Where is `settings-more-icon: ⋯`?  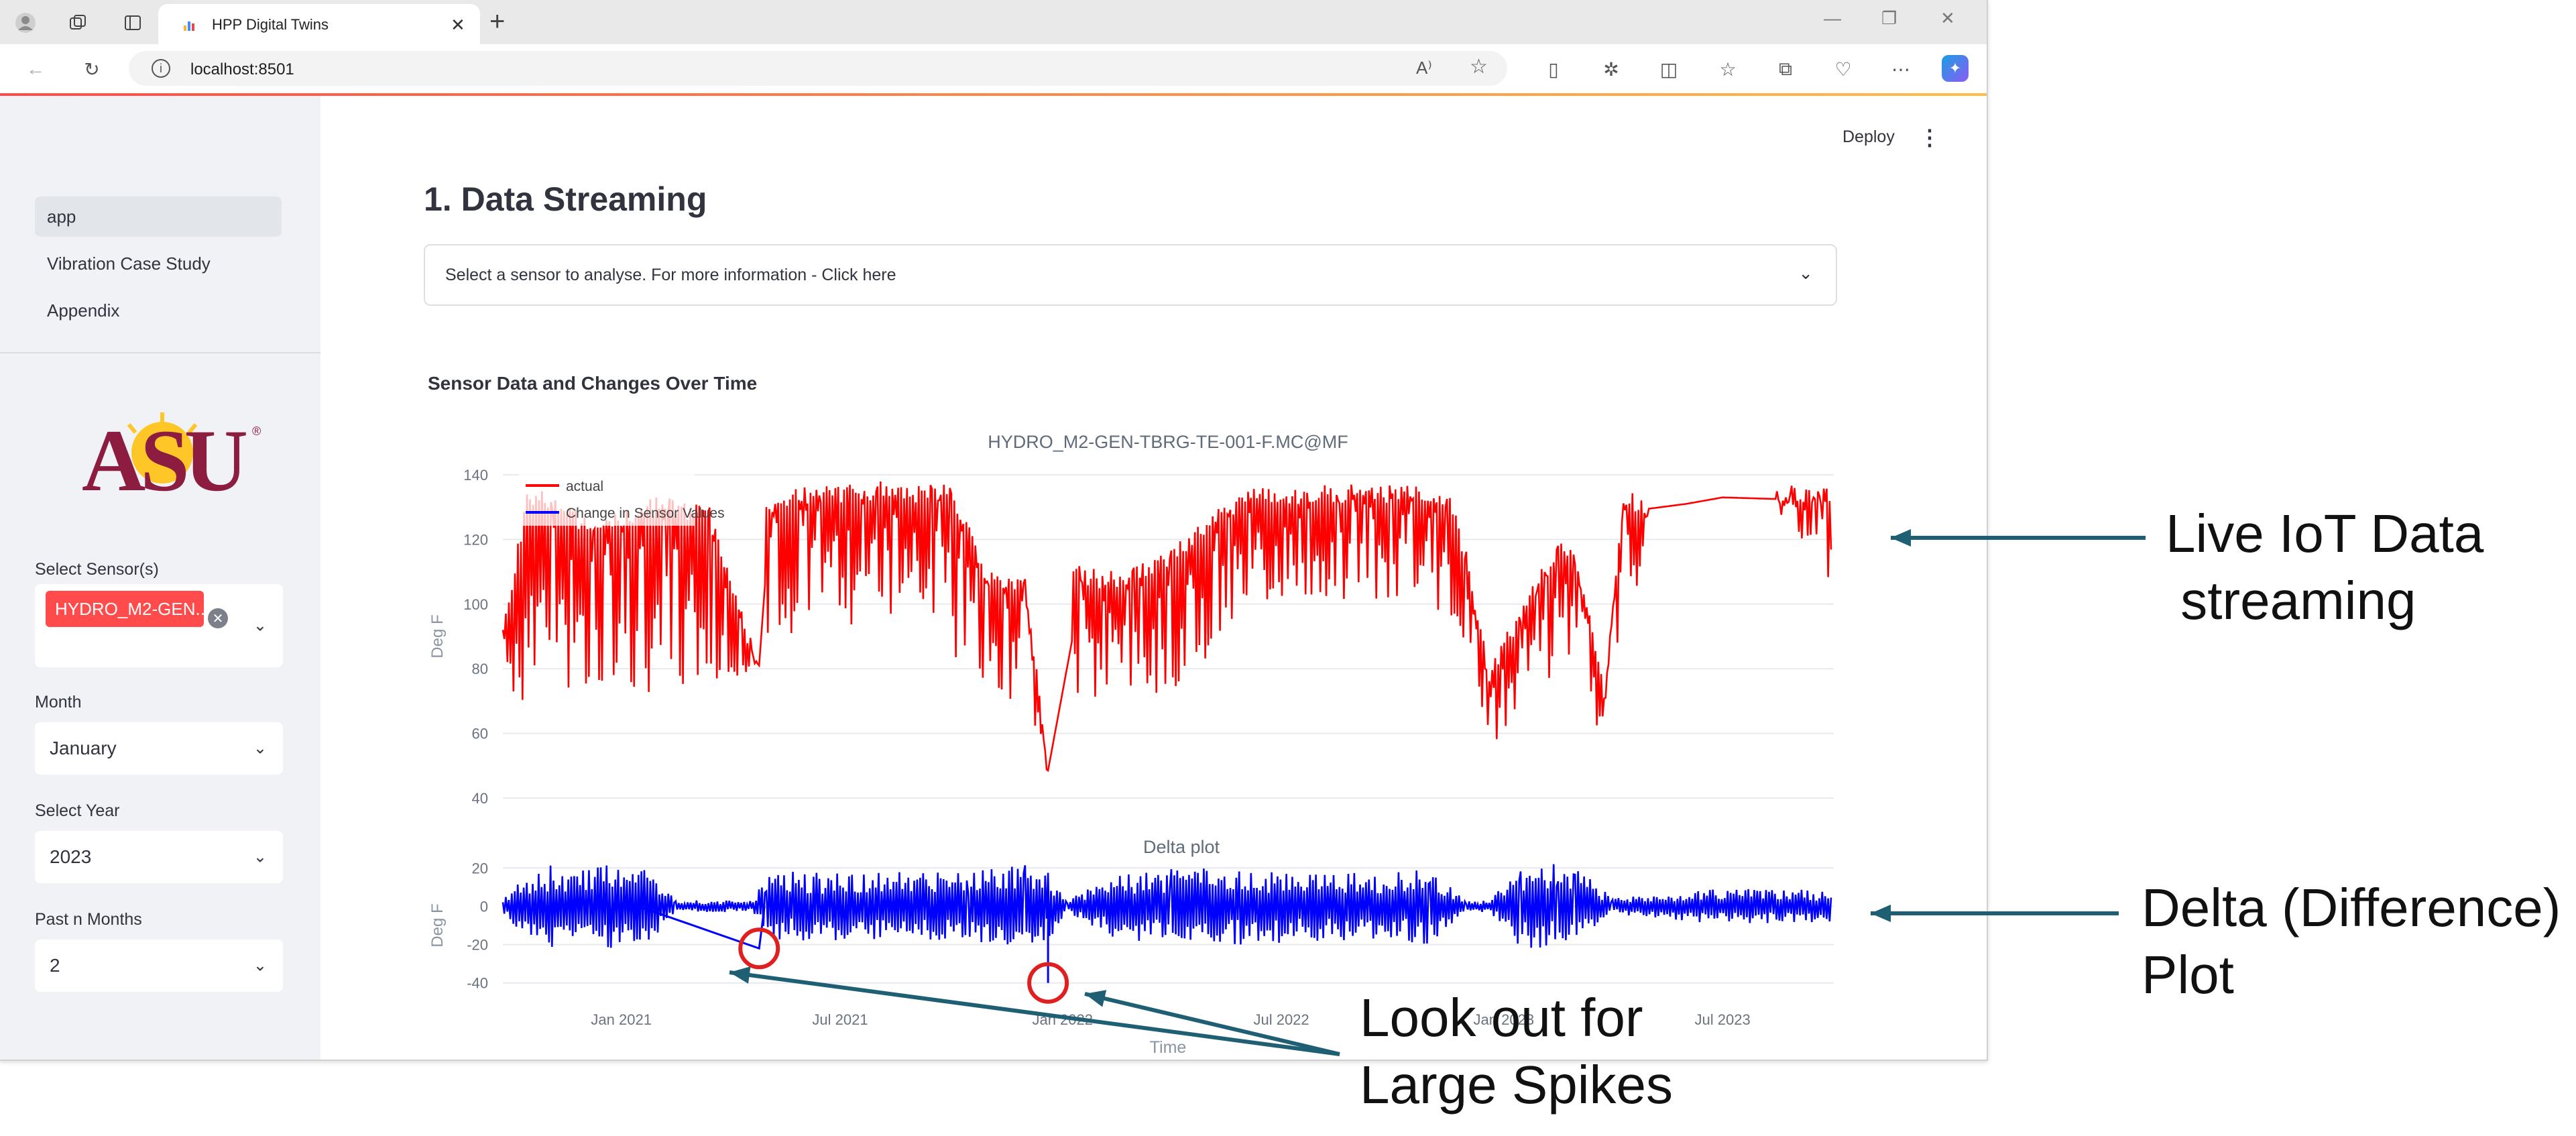
settings-more-icon: ⋯ is located at coordinates (1901, 69).